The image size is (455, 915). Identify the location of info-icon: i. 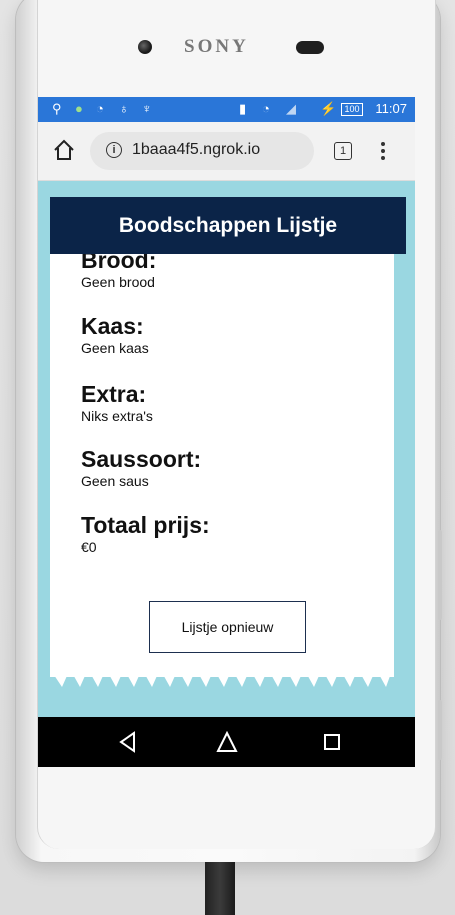
(114, 150).